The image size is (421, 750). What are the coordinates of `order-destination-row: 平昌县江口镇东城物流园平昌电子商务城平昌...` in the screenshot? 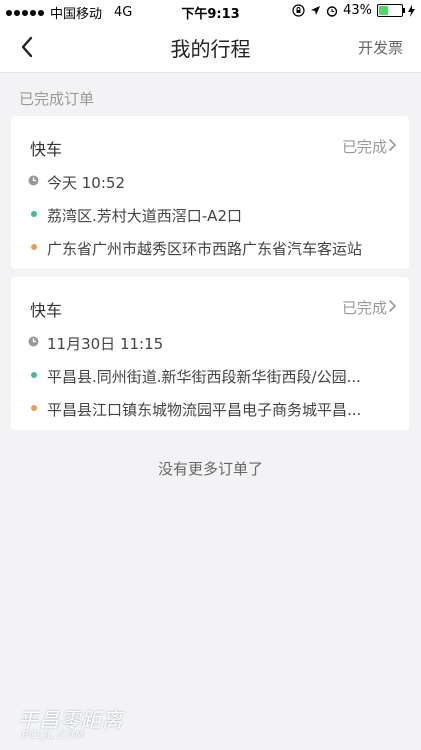 It's located at (210, 408).